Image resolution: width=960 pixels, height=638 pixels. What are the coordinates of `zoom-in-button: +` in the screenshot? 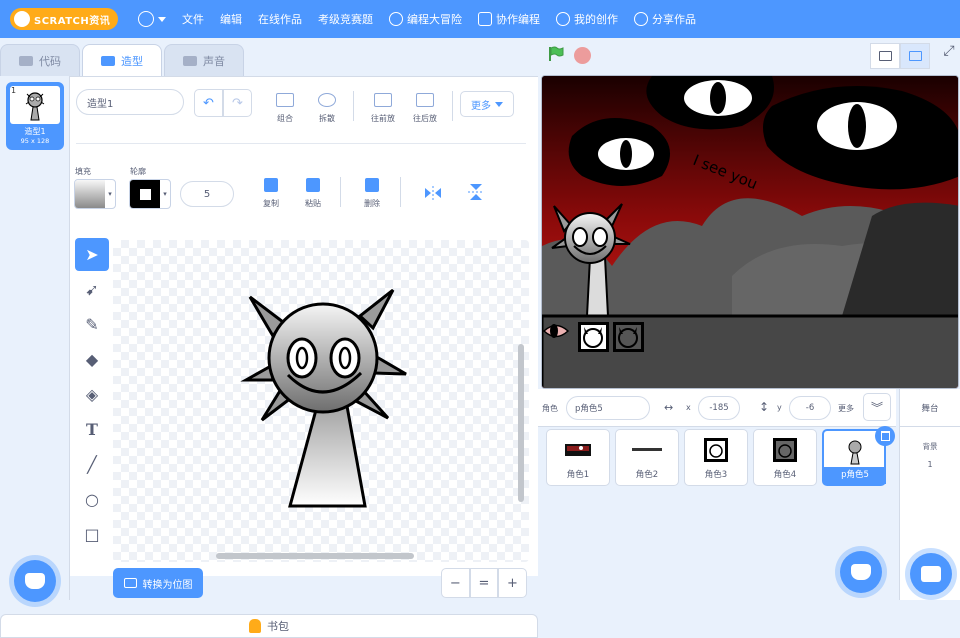 It's located at (512, 583).